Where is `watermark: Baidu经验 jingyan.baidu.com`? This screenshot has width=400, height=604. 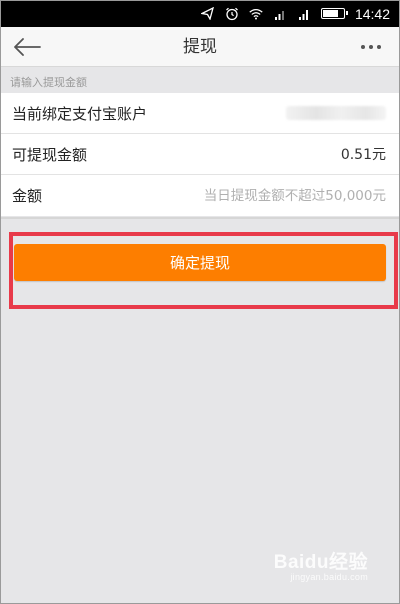
watermark: Baidu经验 jingyan.baidu.com is located at coordinates (321, 564).